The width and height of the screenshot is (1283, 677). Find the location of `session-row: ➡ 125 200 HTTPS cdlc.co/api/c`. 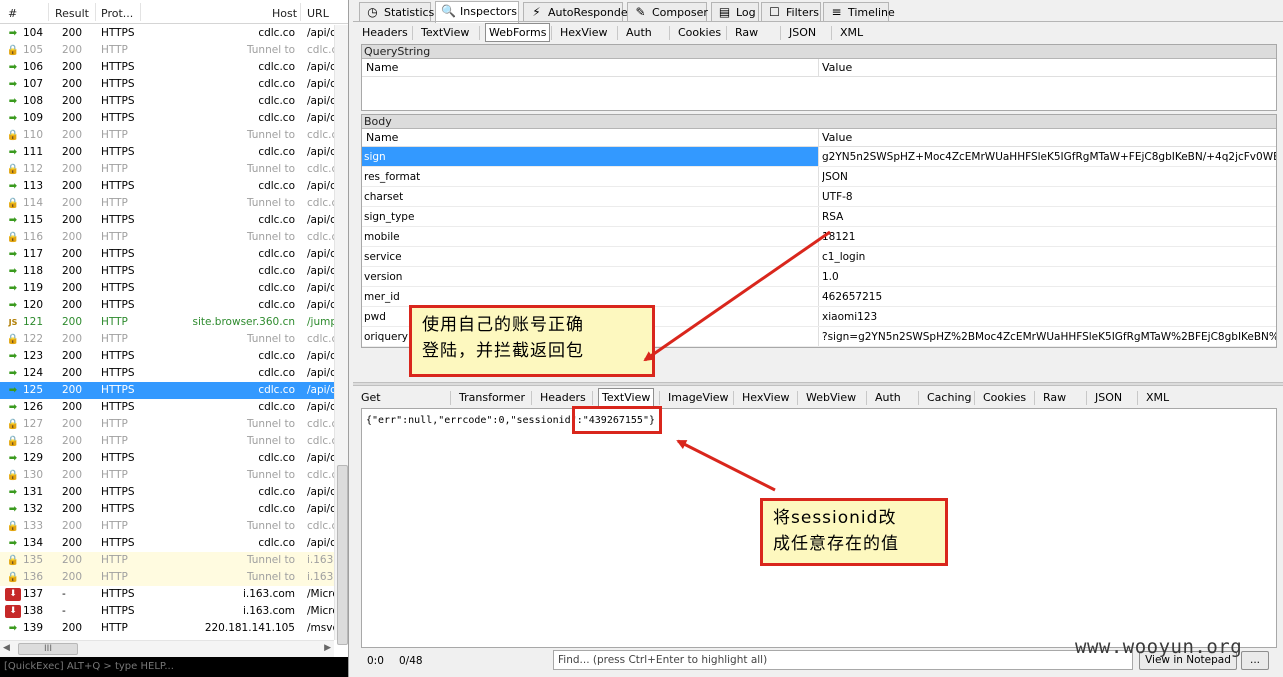

session-row: ➡ 125 200 HTTPS cdlc.co/api/c is located at coordinates (174, 390).